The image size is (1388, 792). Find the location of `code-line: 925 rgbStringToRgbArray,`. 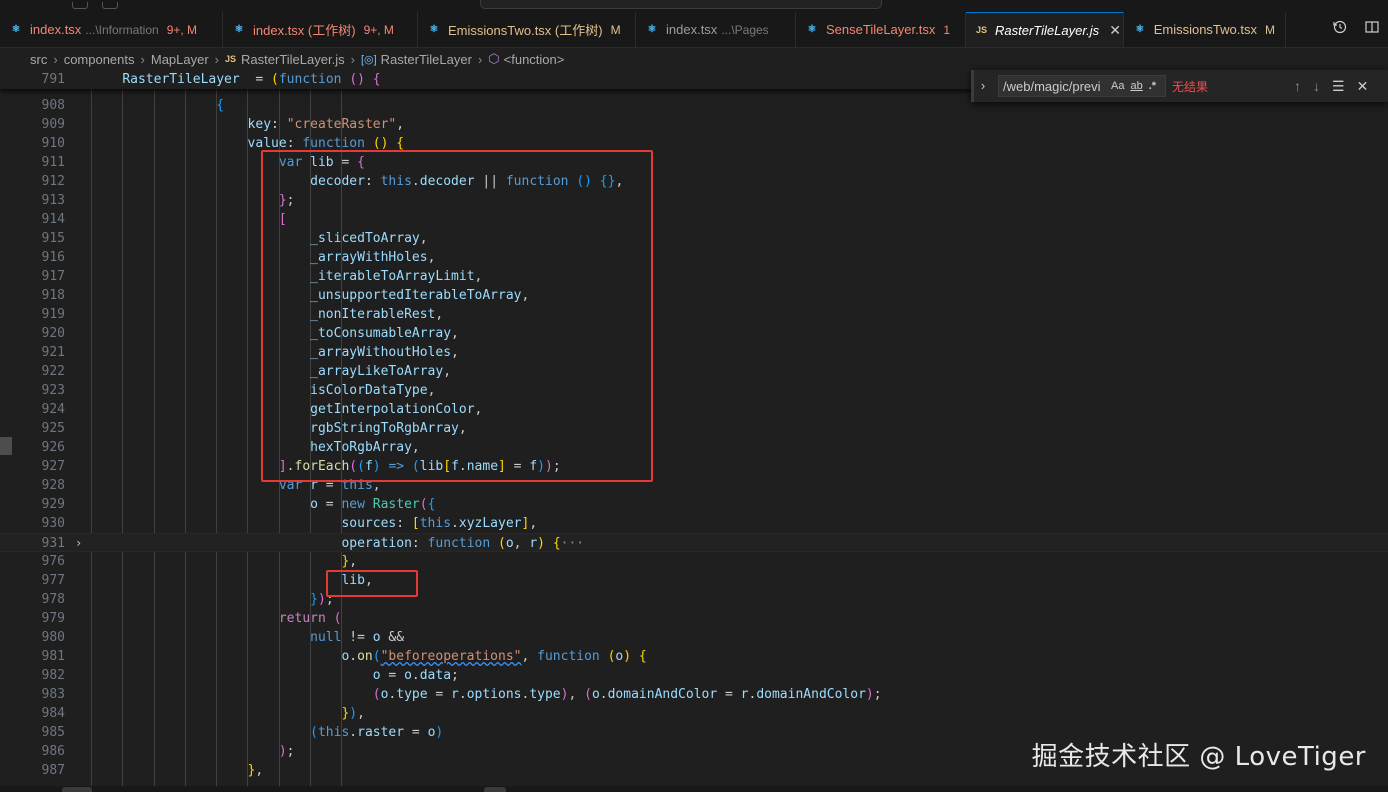

code-line: 925 rgbStringToRgbArray, is located at coordinates (694, 428).